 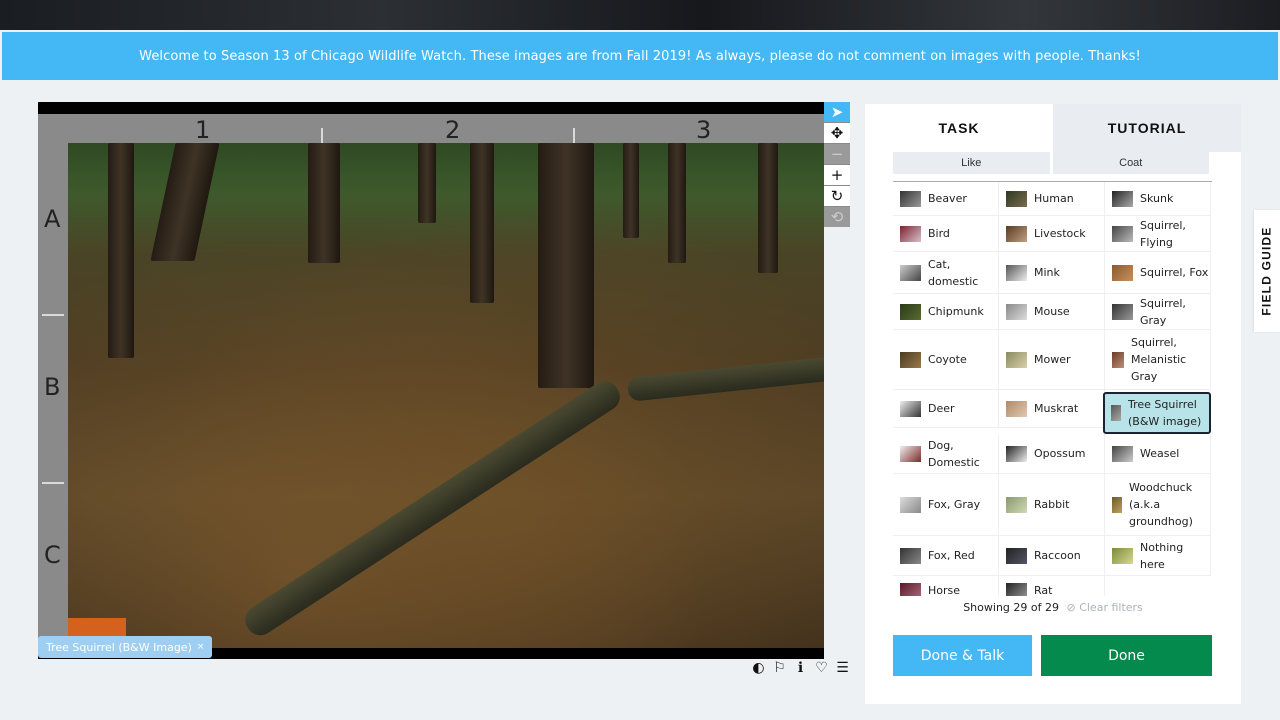 What do you see at coordinates (946, 409) in the screenshot?
I see `choice-item: Deer` at bounding box center [946, 409].